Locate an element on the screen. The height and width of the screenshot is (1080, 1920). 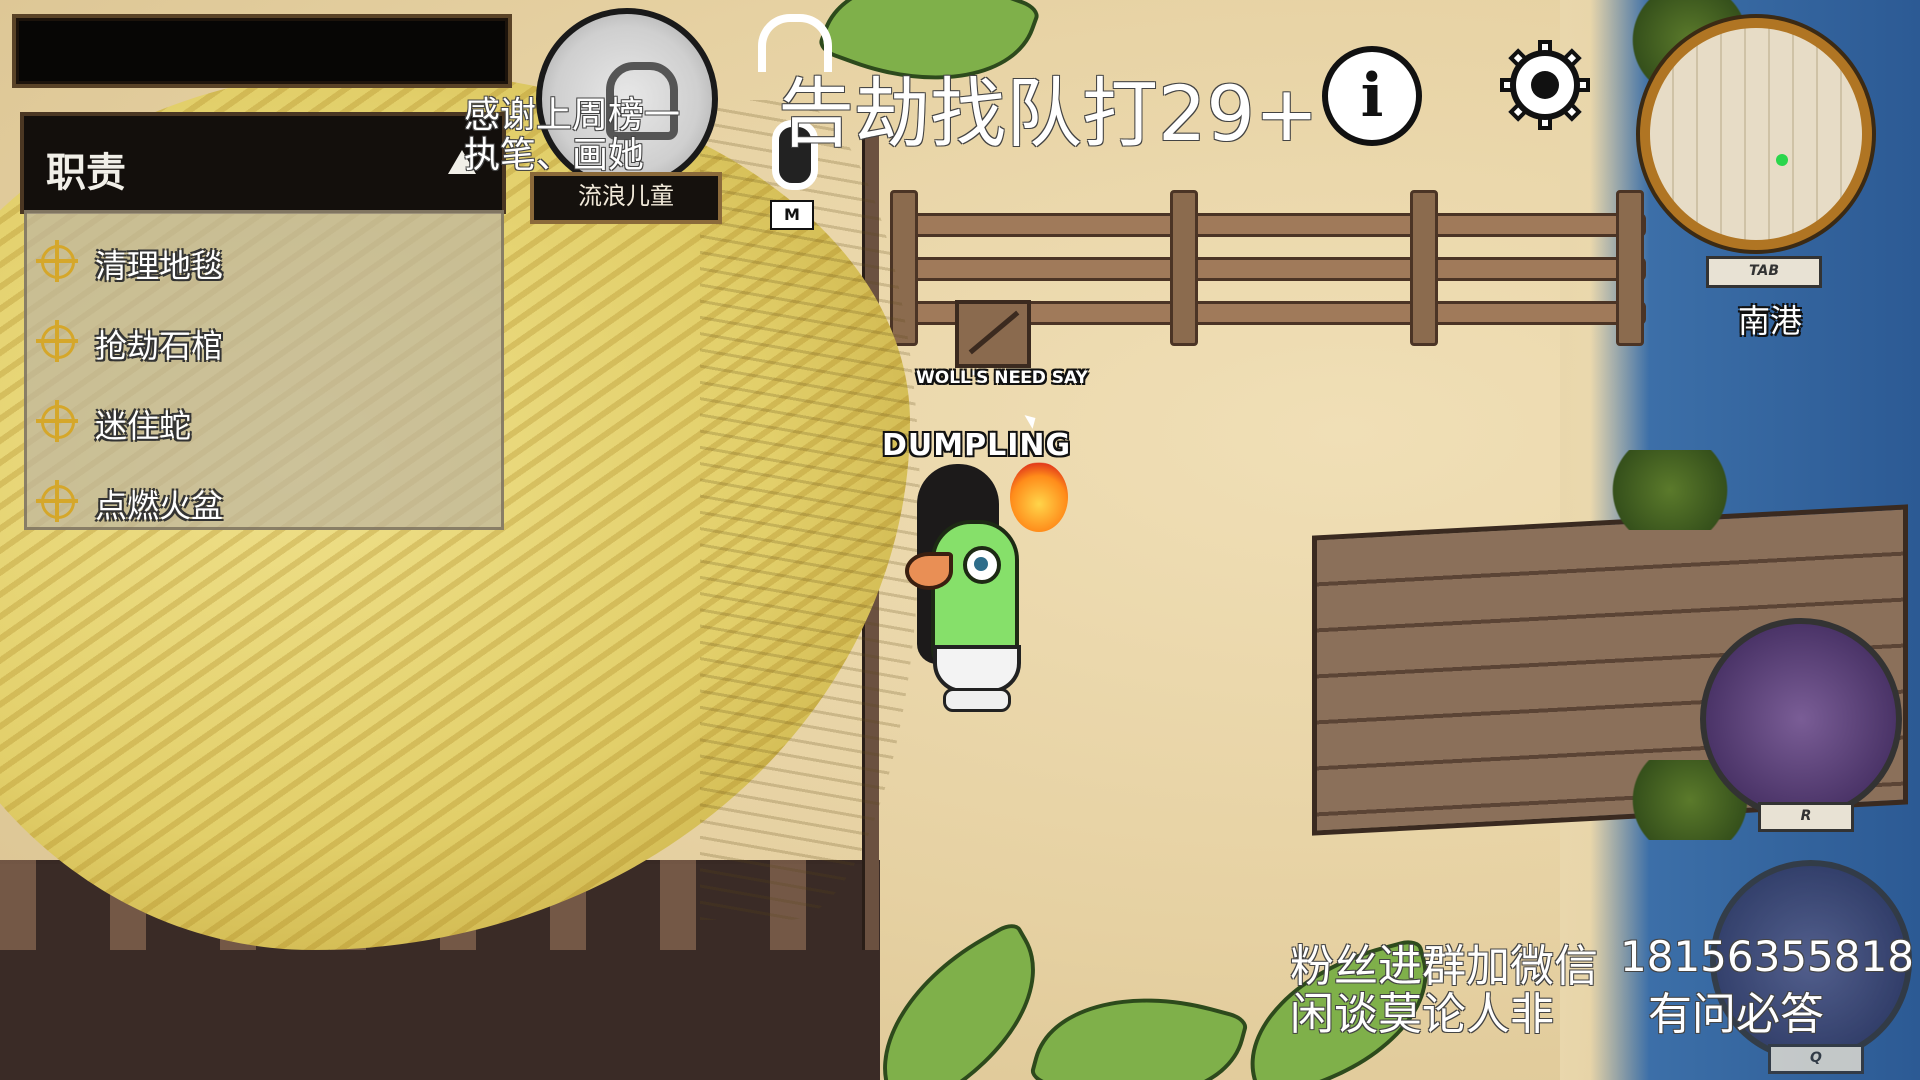
task-panel: 职责 清理地毯 抢劫石棺 迷住蛇 点燃火盆 is located at coordinates (263, 321).